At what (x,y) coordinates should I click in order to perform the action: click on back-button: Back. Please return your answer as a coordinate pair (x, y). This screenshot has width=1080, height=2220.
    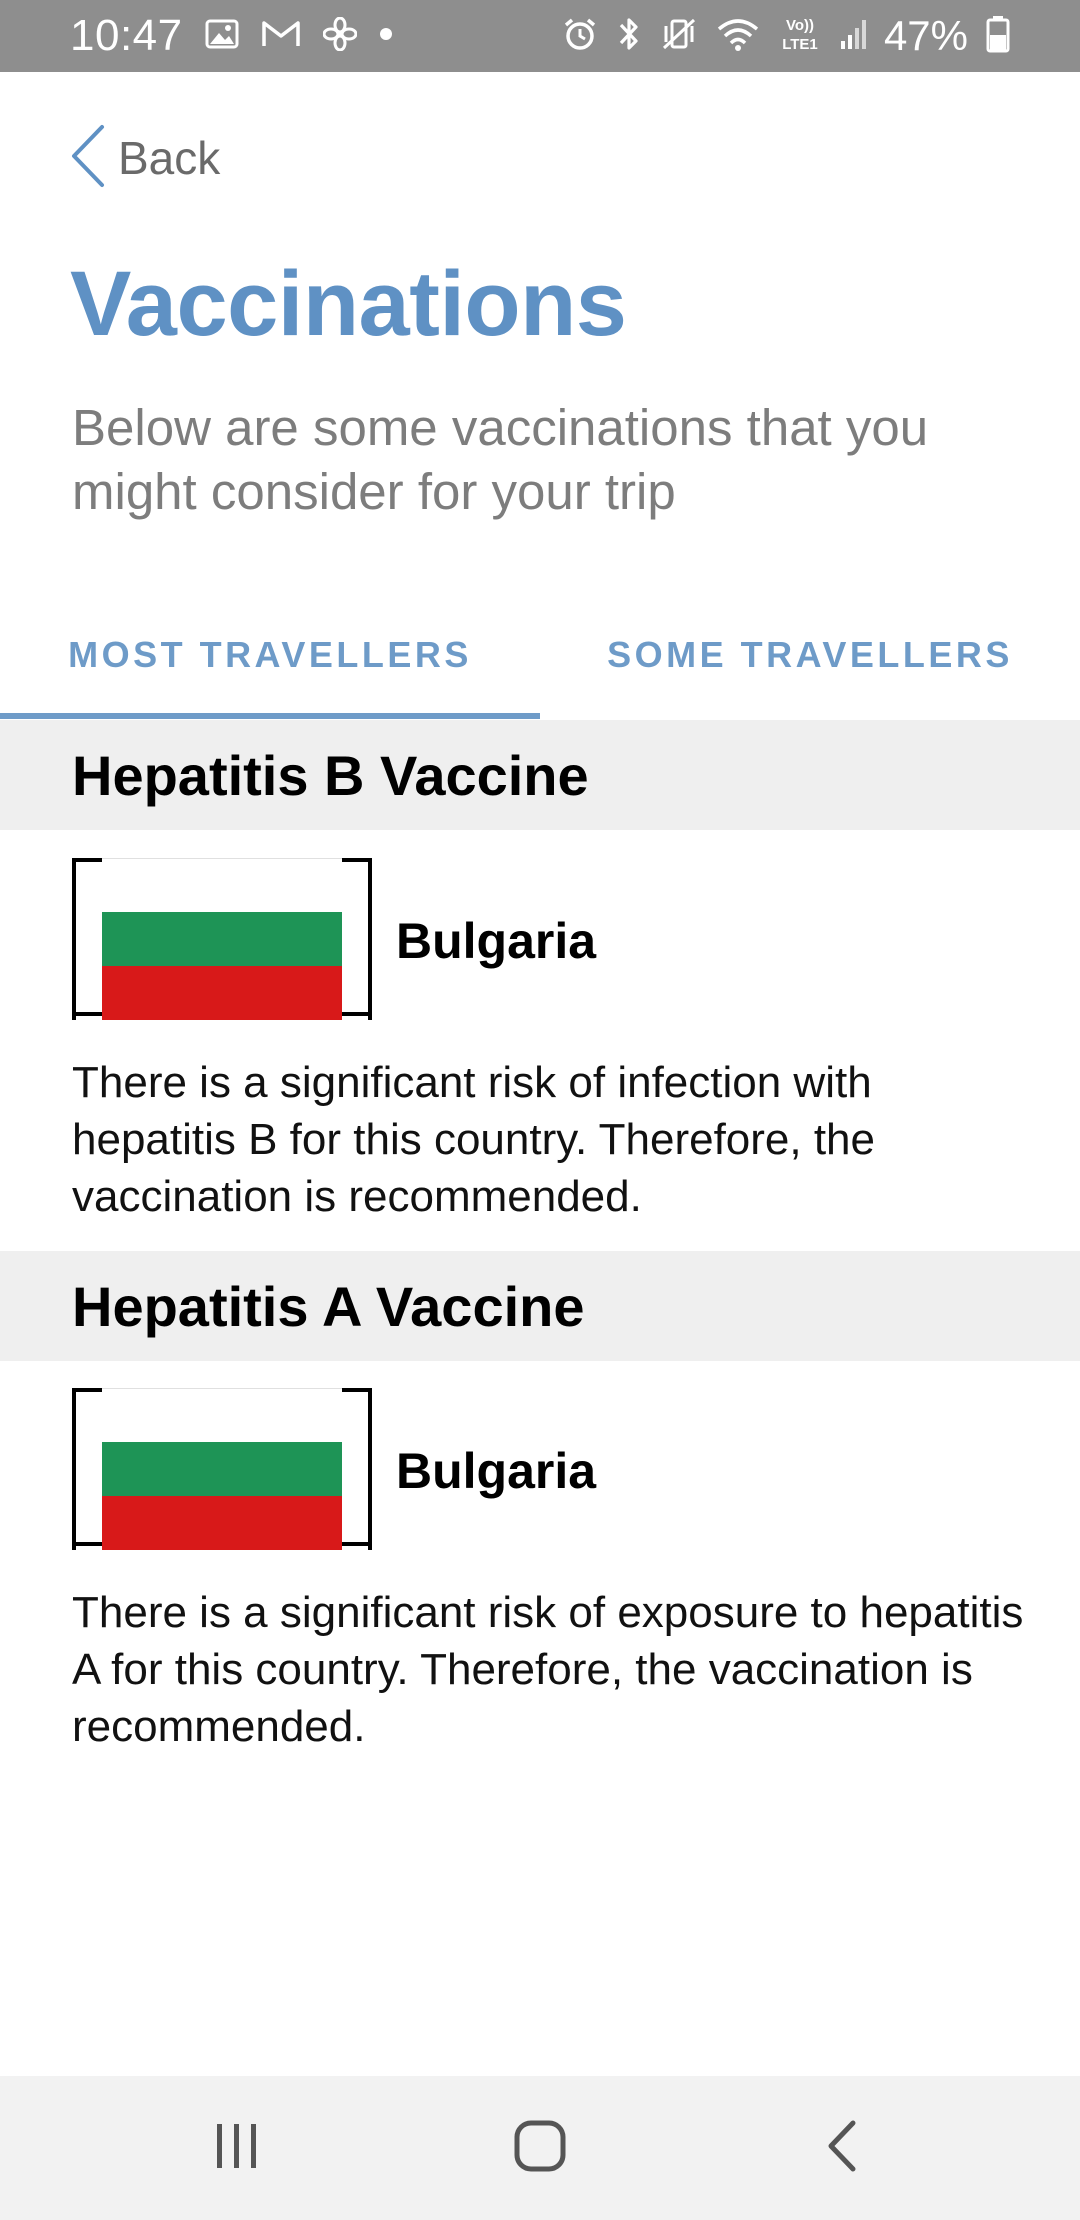
    Looking at the image, I should click on (144, 158).